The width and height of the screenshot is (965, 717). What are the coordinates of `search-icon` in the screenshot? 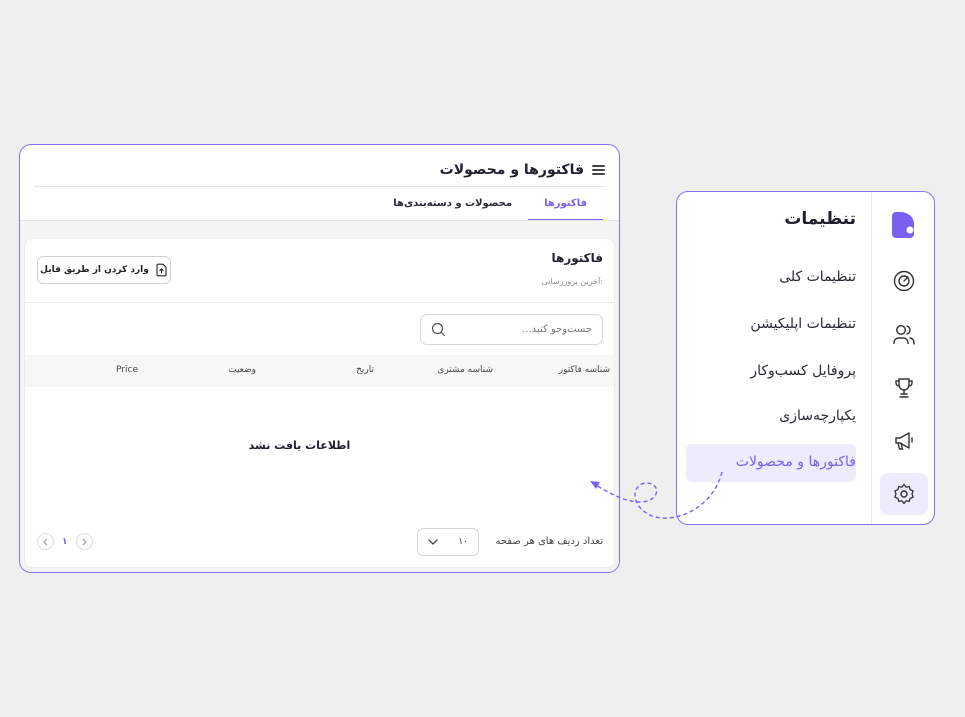 It's located at (438, 329).